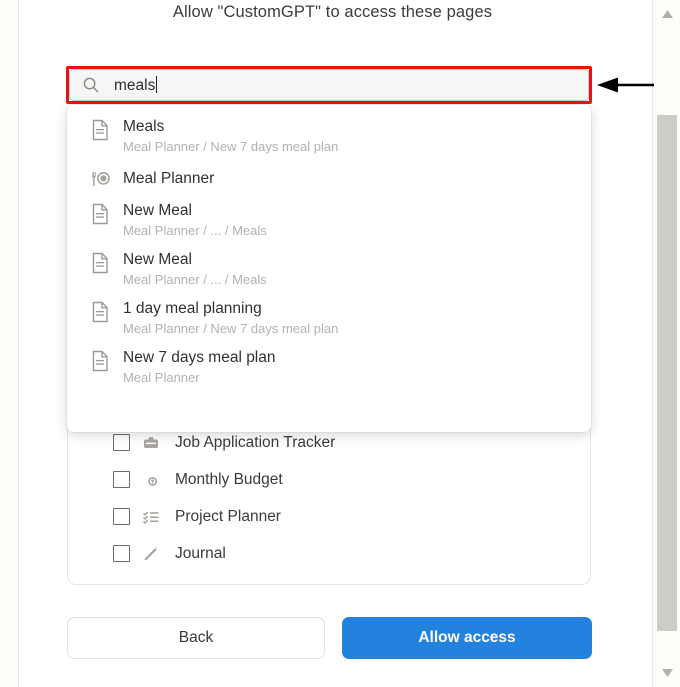 This screenshot has height=687, width=680. Describe the element at coordinates (228, 516) in the screenshot. I see `list-item-label: Project Planner` at that location.